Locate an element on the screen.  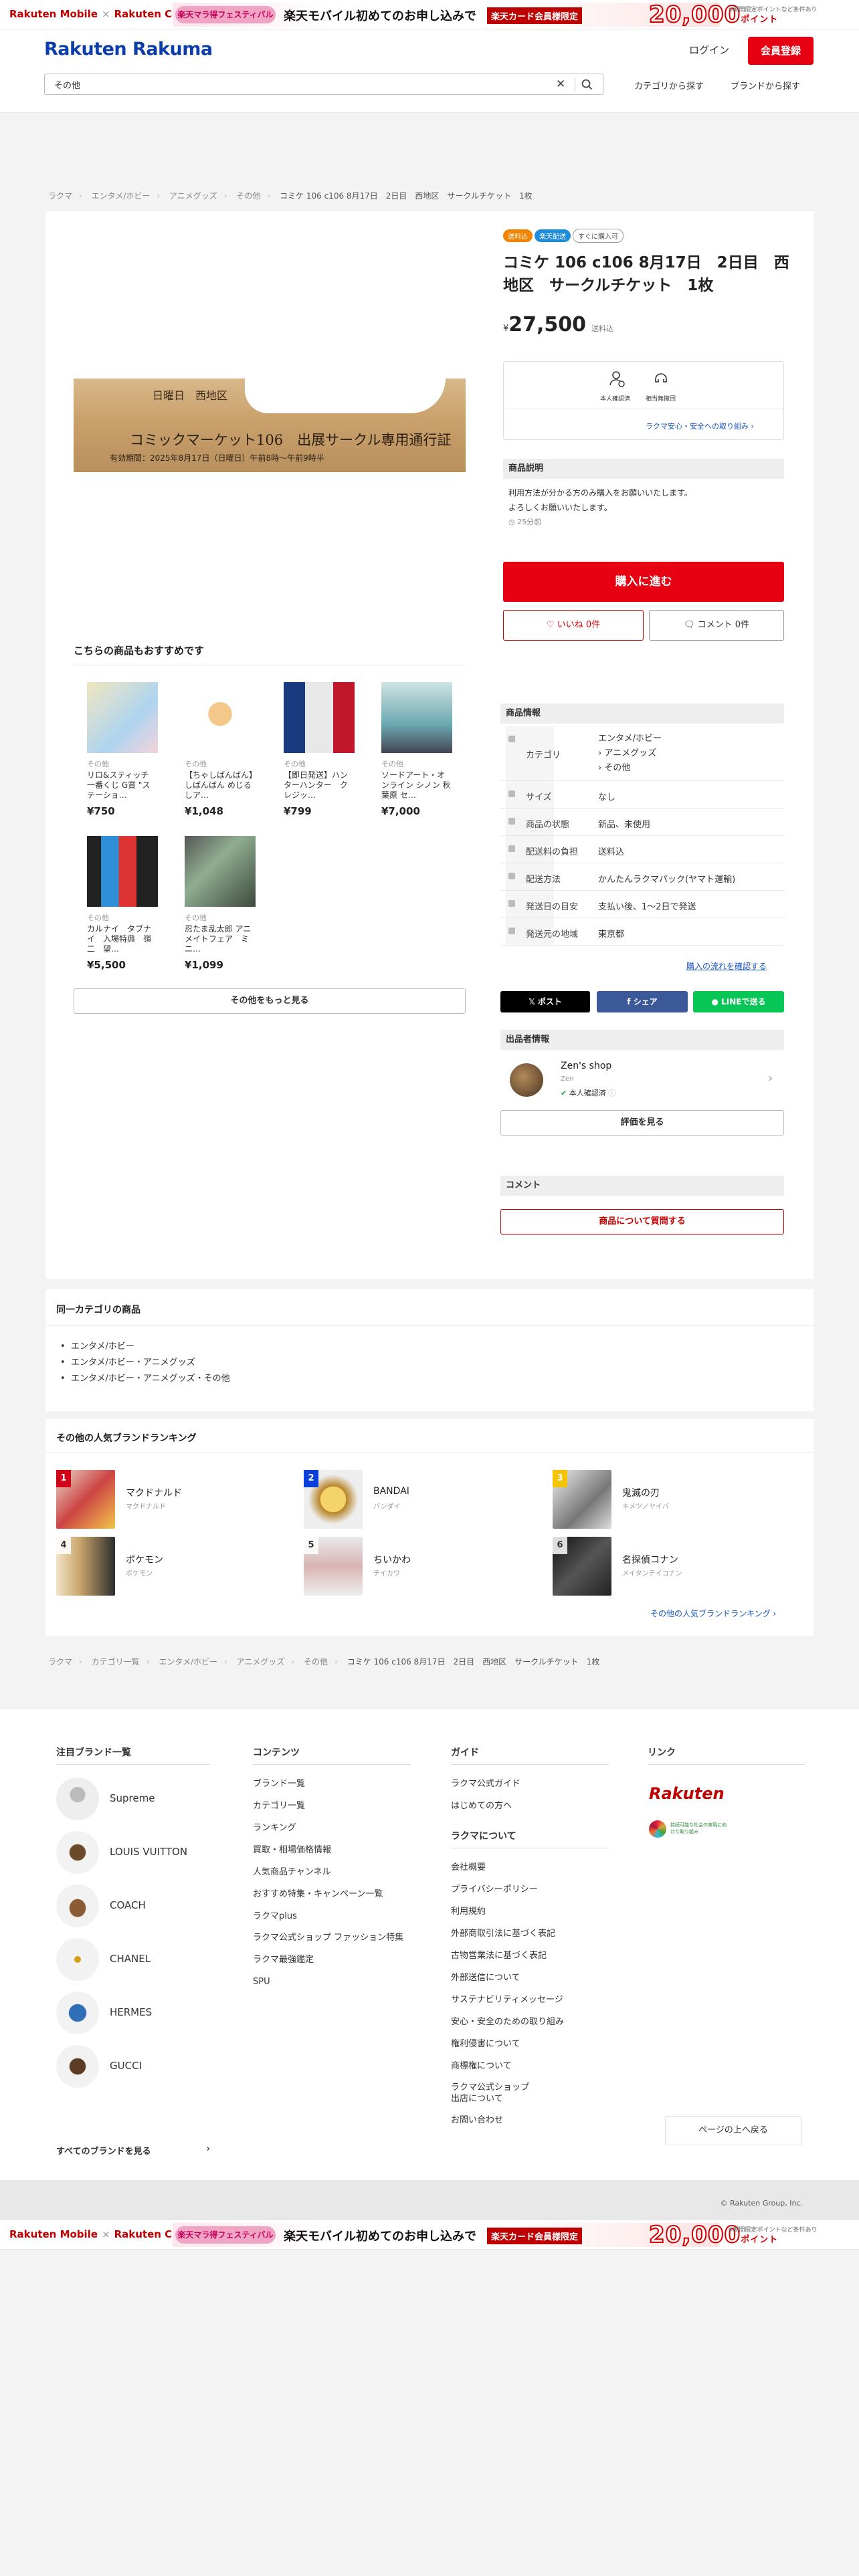
ask-question-button: 商品について質問する is located at coordinates (642, 1222).